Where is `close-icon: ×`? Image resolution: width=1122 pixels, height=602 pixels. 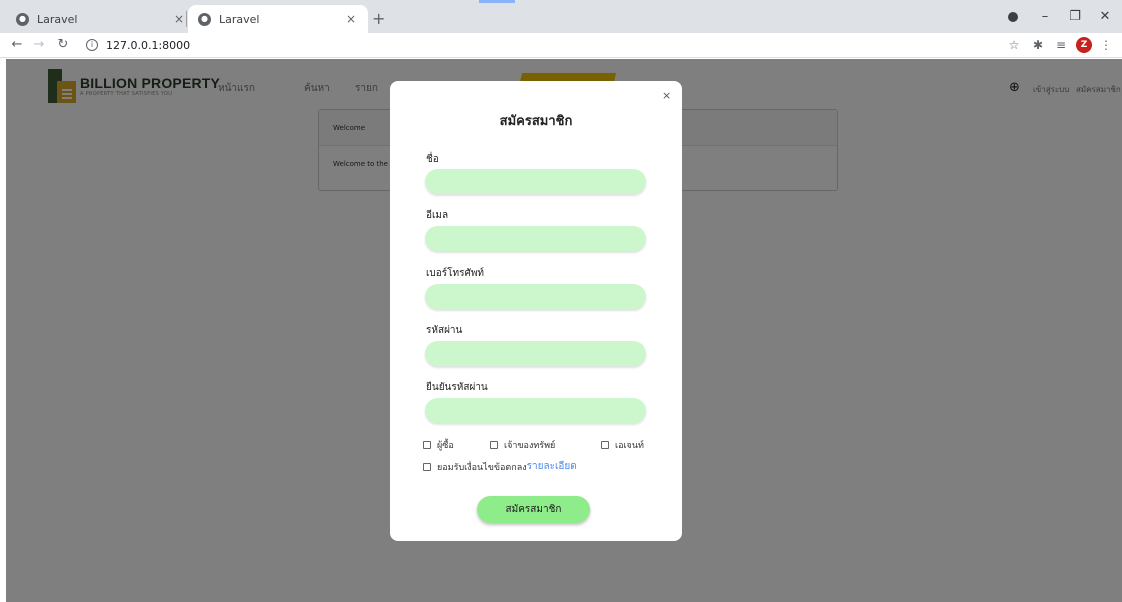
close-icon: × is located at coordinates (666, 95).